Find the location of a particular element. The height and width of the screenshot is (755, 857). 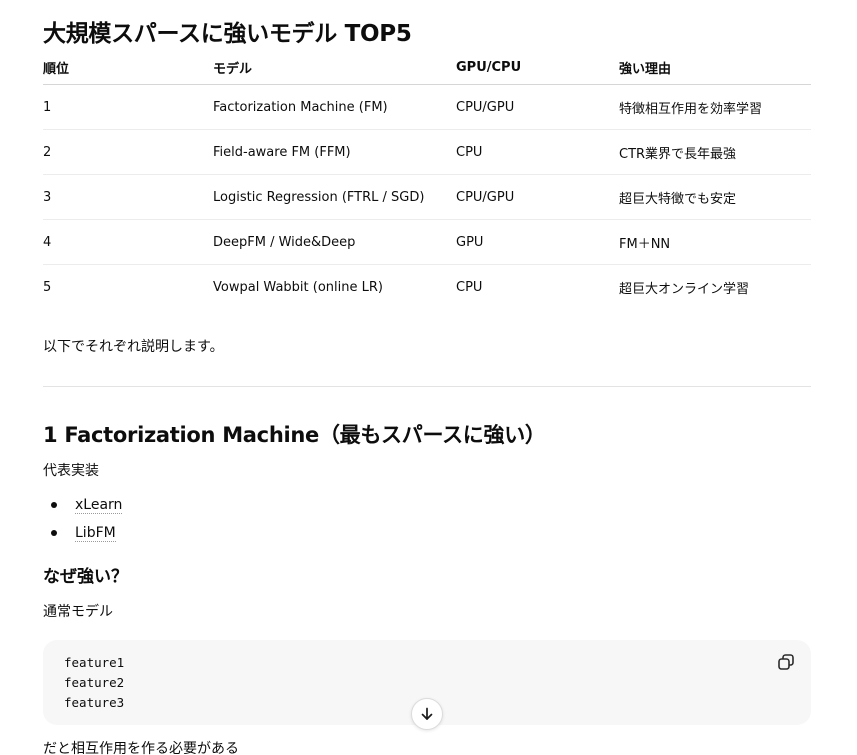

cell-rank: 5 is located at coordinates (47, 287).